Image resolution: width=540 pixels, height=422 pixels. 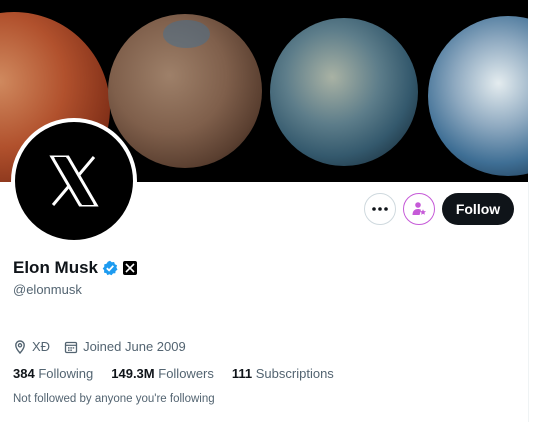 I want to click on more-options-button, so click(x=380, y=209).